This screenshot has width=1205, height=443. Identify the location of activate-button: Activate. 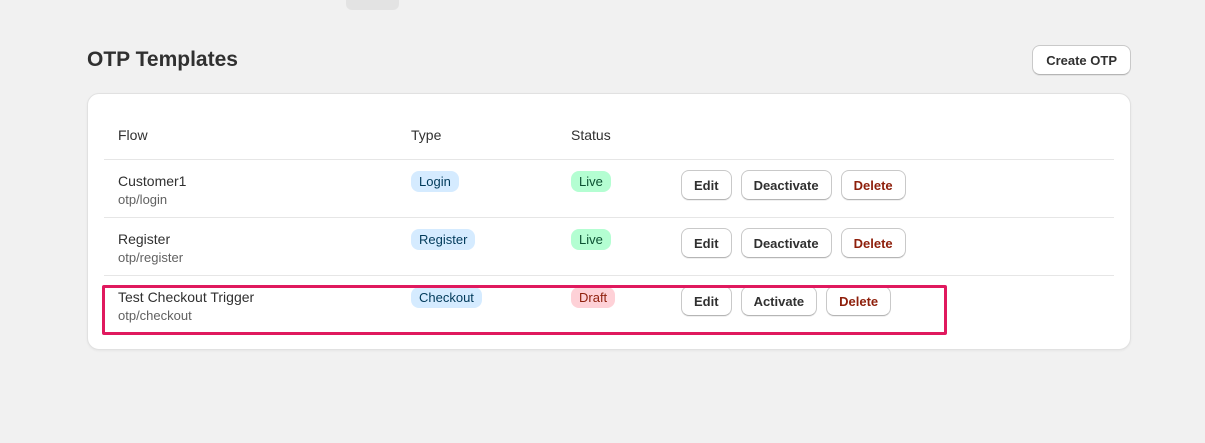
(779, 301).